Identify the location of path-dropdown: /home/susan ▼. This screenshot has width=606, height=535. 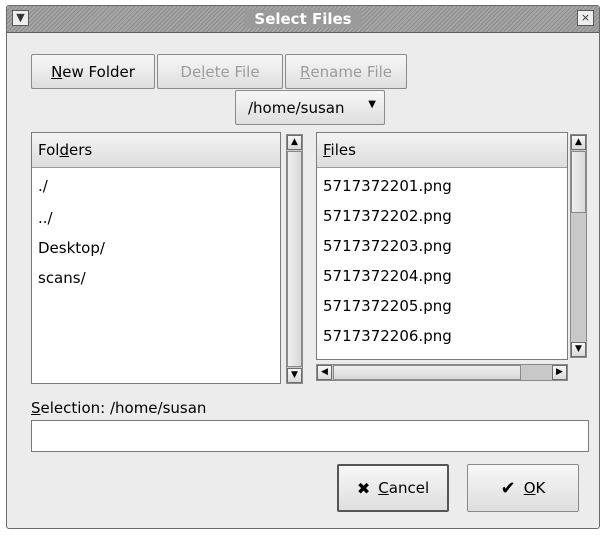
(310, 107).